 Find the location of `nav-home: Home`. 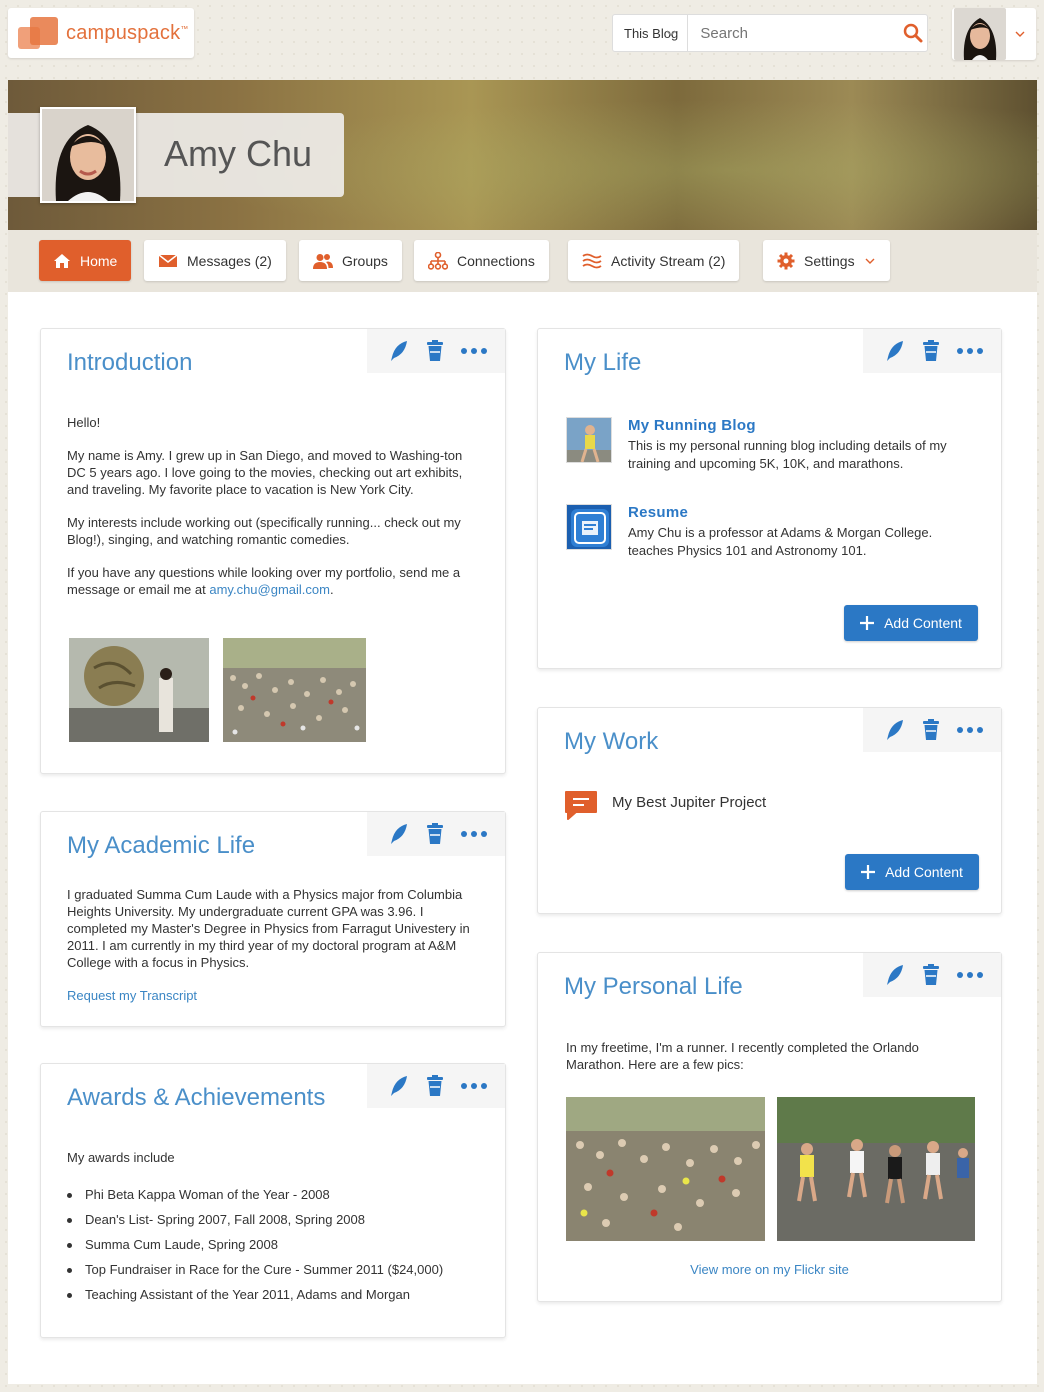

nav-home: Home is located at coordinates (85, 260).